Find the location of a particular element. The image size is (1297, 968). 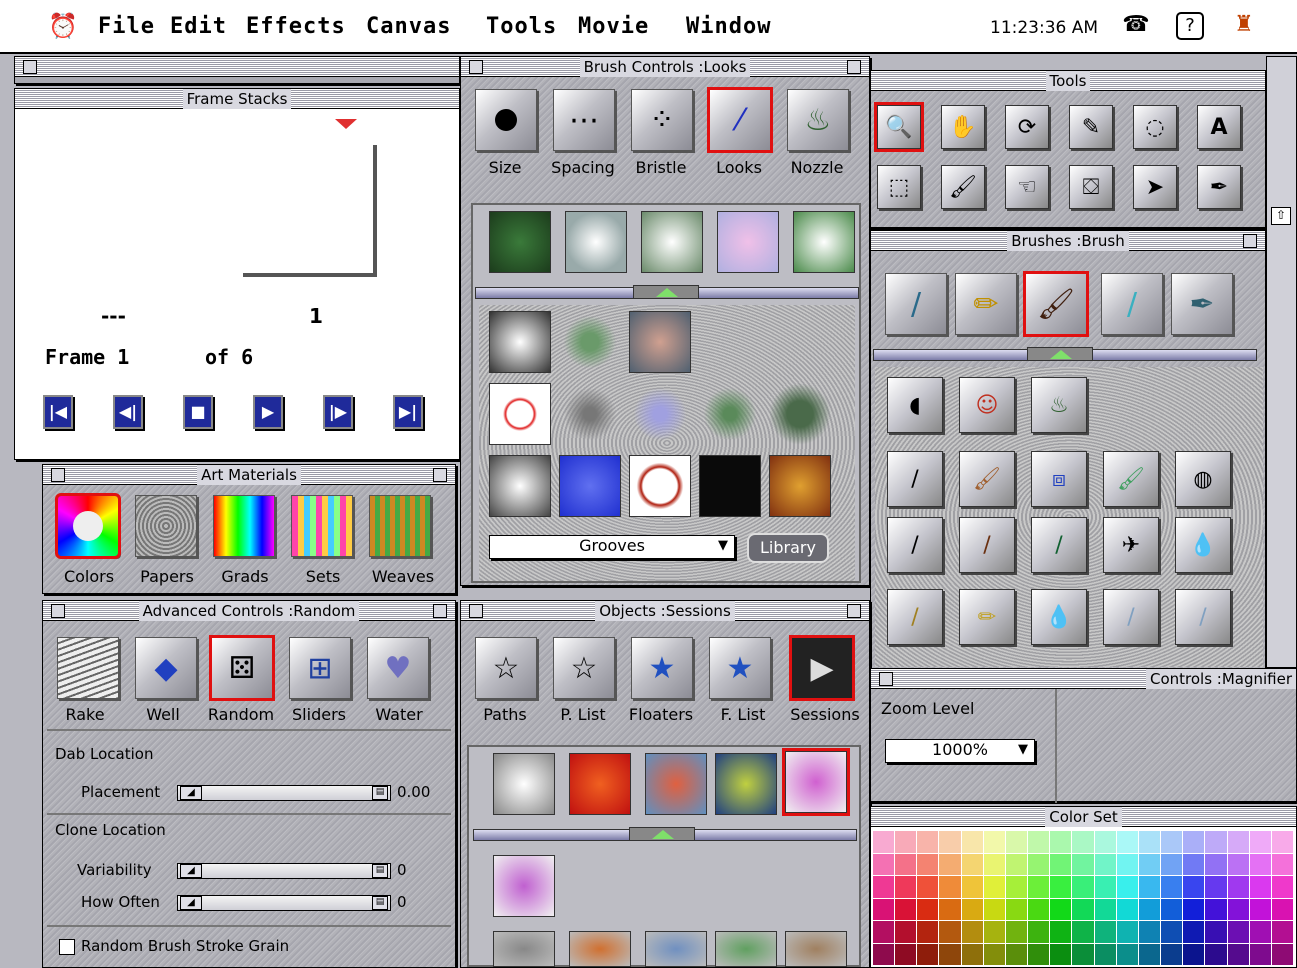

brush-category-selected-icon: 🖌 is located at coordinates (1056, 304).